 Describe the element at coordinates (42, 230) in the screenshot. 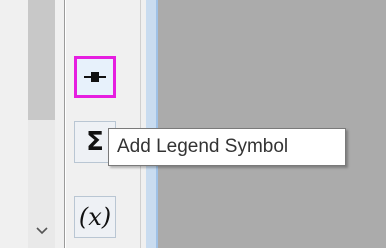

I see `chevron-down-icon` at that location.